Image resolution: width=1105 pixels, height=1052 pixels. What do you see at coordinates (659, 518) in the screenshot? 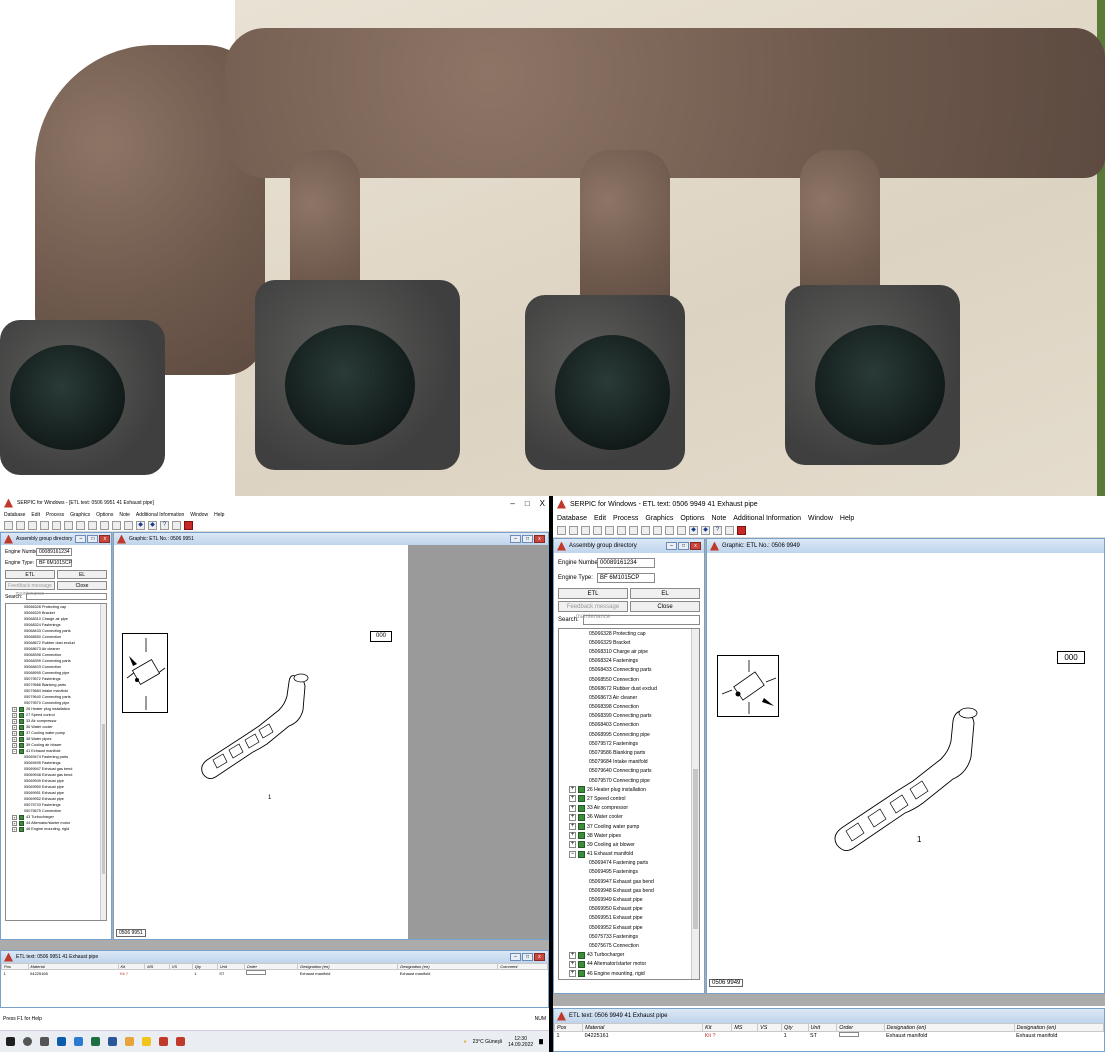
I see `menu-graphics: Graphics` at bounding box center [659, 518].